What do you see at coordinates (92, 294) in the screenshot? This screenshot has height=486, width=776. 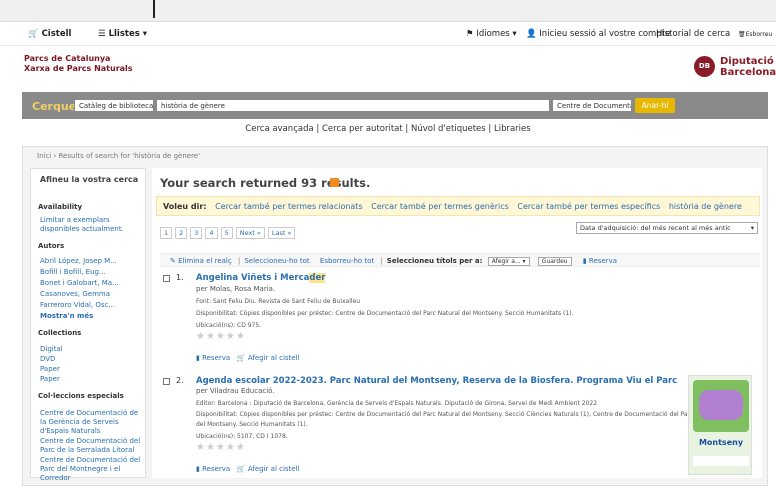 I see `author-facet: Casanoves, Gemma` at bounding box center [92, 294].